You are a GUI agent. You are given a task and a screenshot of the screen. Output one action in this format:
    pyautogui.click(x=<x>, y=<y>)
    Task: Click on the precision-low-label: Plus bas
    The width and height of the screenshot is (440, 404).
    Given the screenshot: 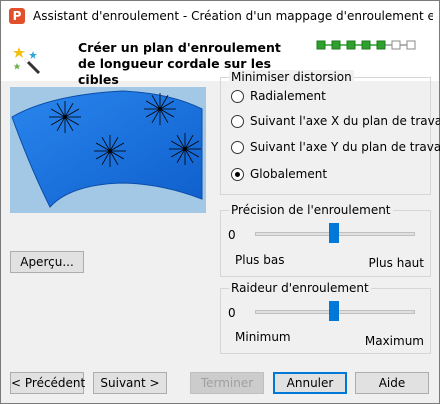 What is the action you would take?
    pyautogui.click(x=260, y=260)
    